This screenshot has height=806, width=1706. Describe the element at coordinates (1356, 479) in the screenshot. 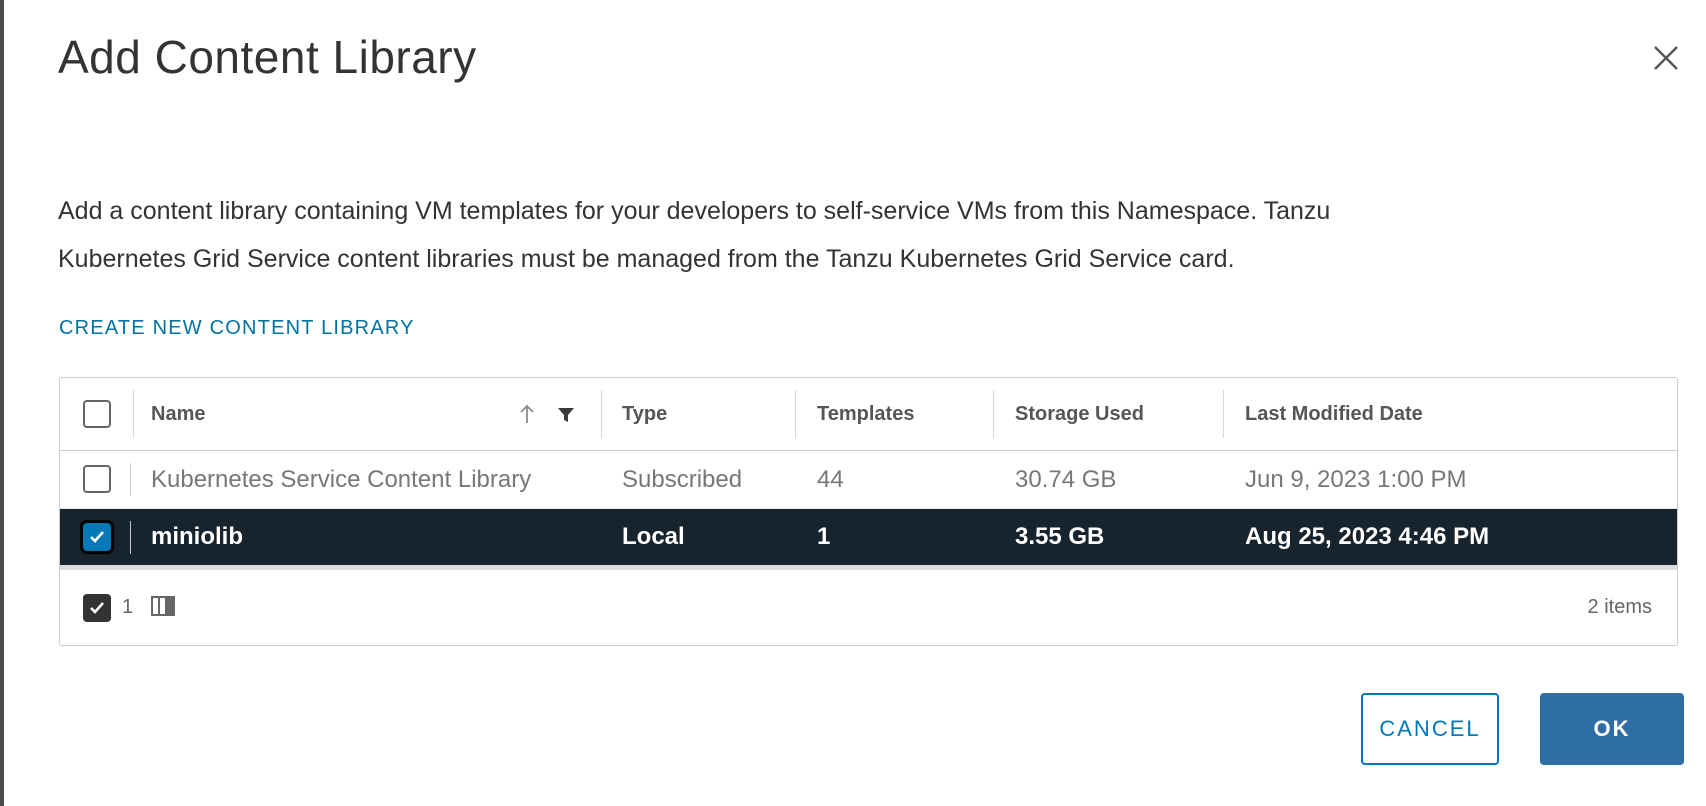

I see `row-last-modified: Jun 9, 2023 1:00 PM` at that location.